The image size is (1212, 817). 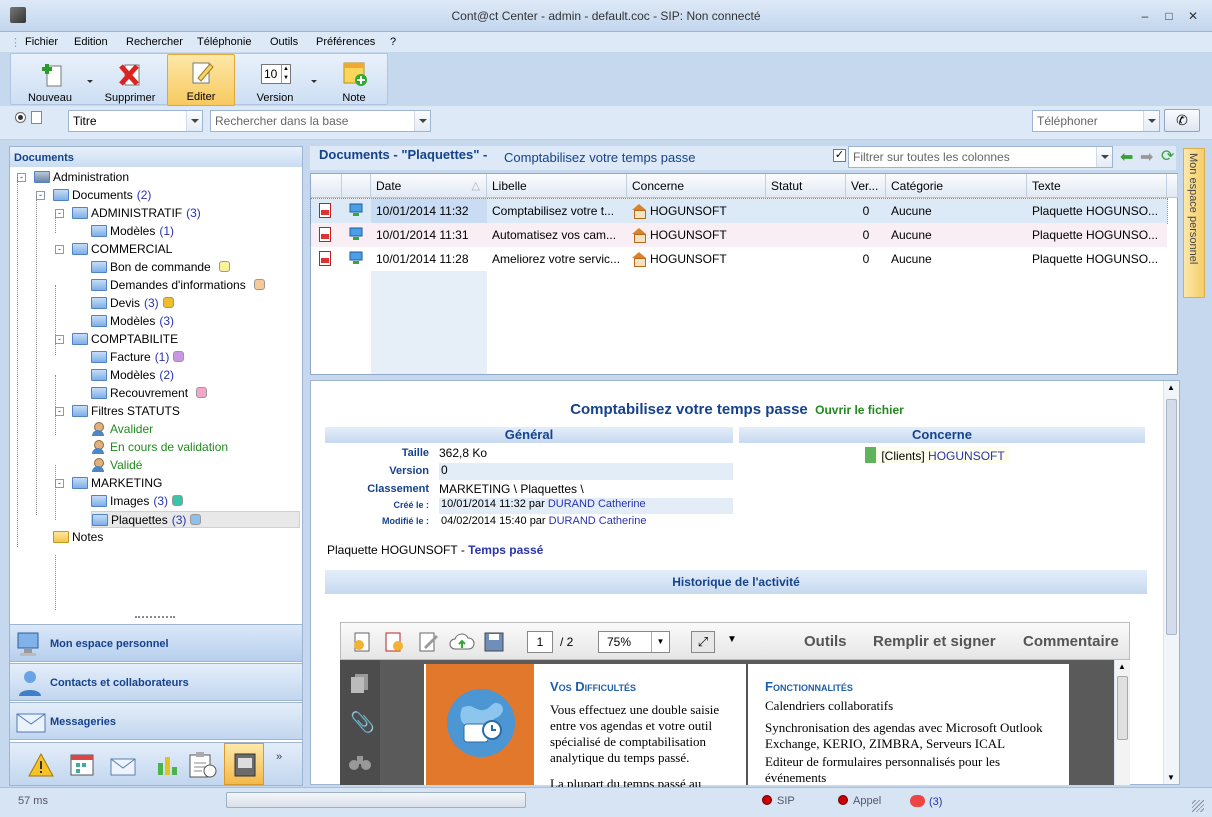 I want to click on mon-espace-side-tab: Mon espace personnel, so click(x=1194, y=223).